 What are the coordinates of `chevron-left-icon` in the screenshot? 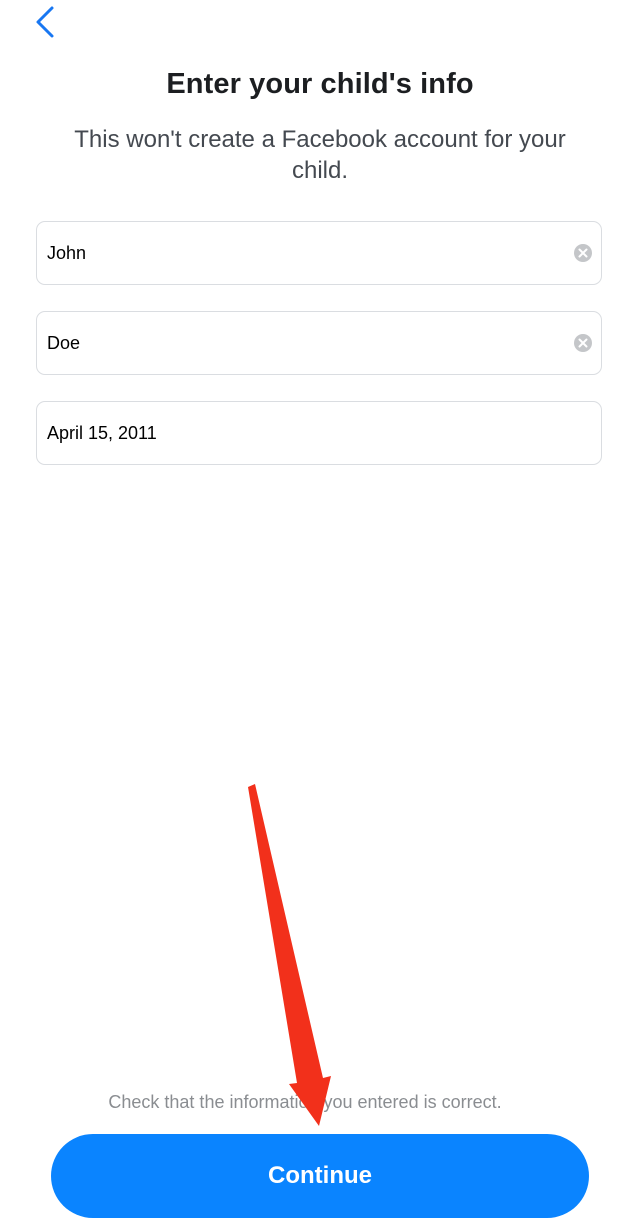 It's located at (45, 22).